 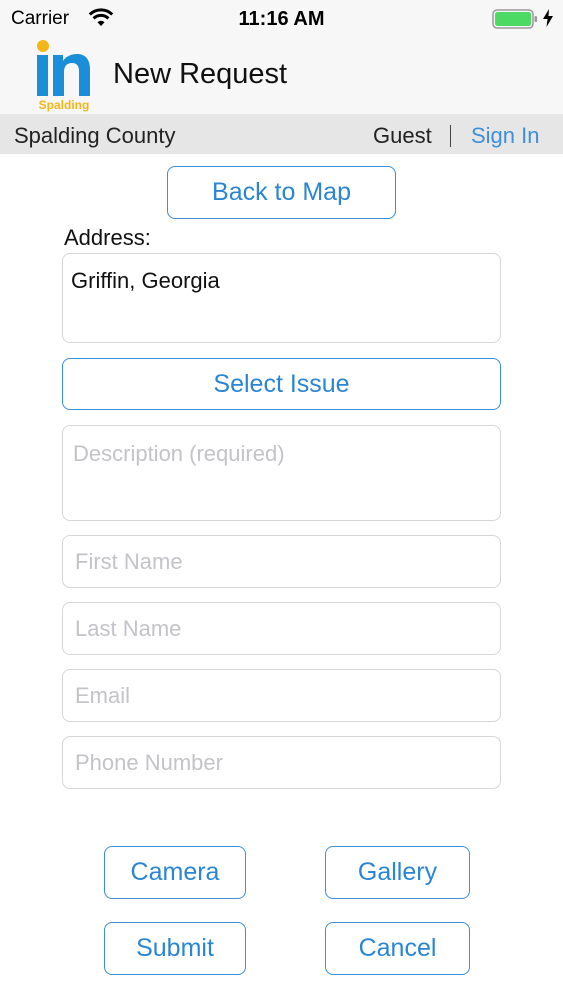 What do you see at coordinates (281, 561) in the screenshot?
I see `first-name-field: First Name` at bounding box center [281, 561].